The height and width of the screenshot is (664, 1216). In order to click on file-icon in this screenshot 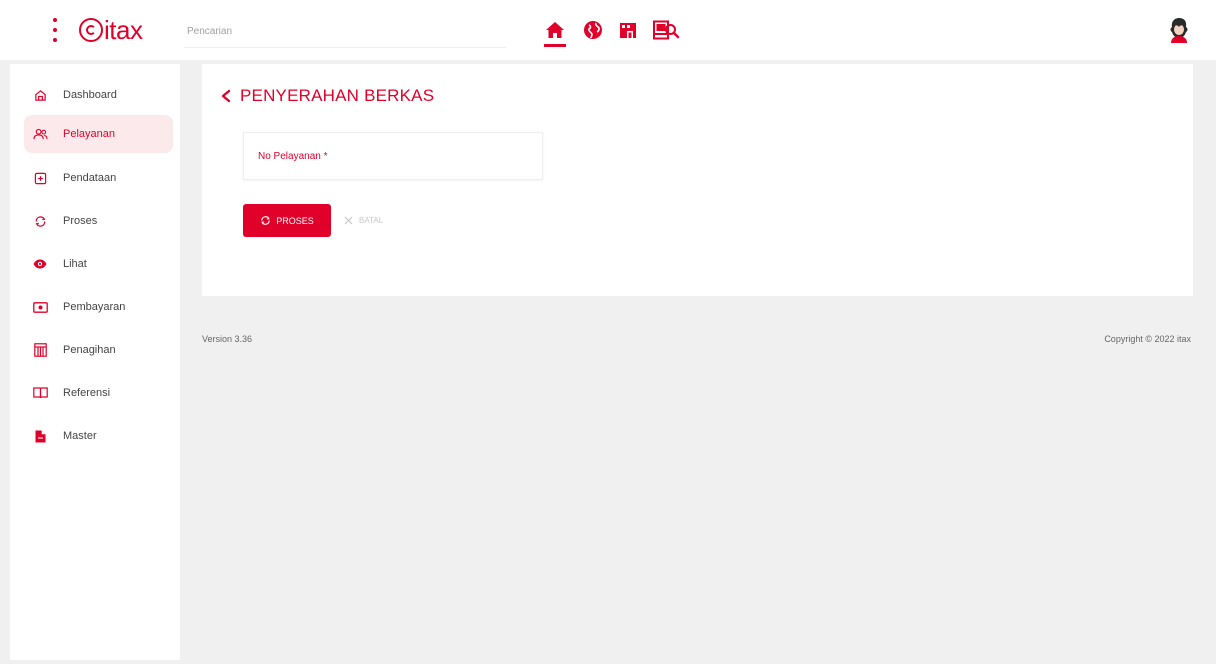, I will do `click(40, 436)`.